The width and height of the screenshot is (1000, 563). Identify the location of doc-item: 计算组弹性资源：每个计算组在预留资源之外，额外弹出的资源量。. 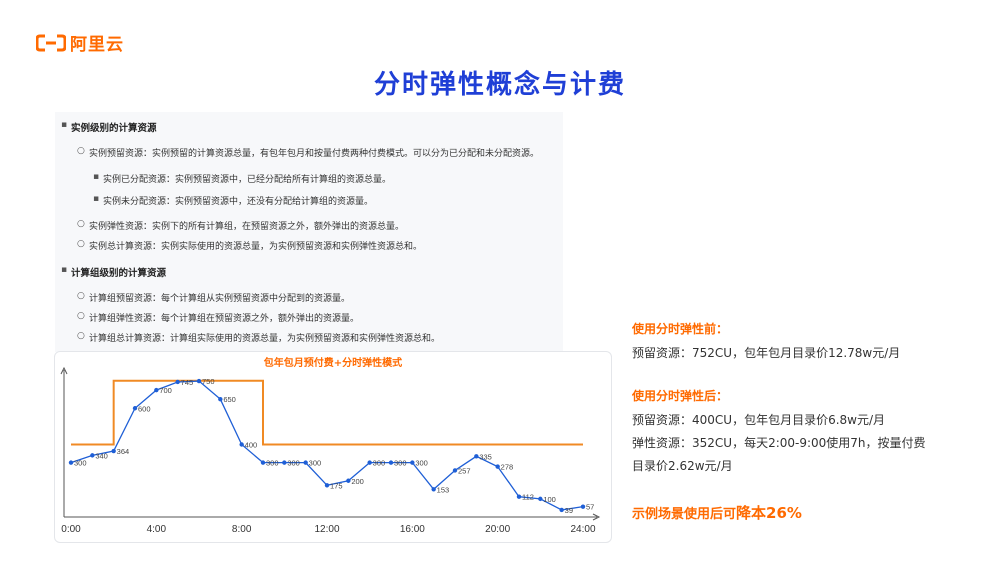
(224, 319).